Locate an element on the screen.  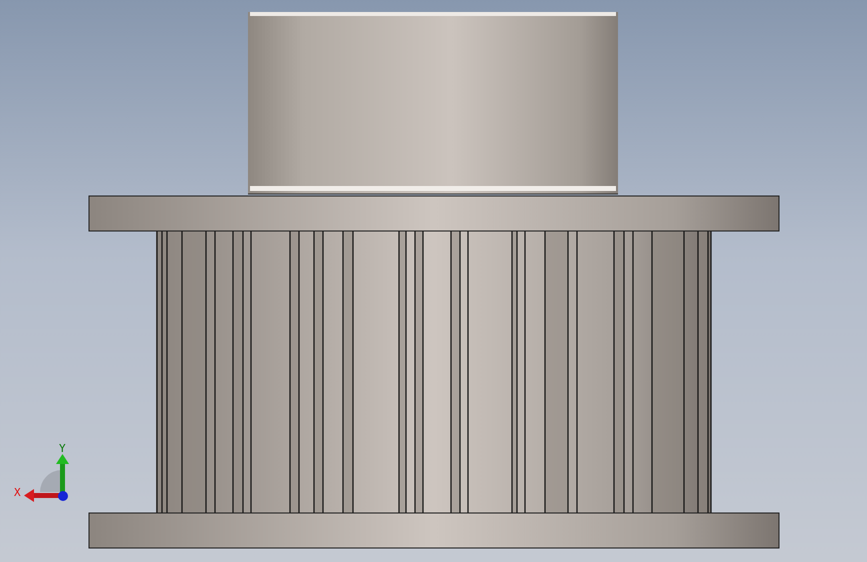
y-axis-label: Y is located at coordinates (62, 448).